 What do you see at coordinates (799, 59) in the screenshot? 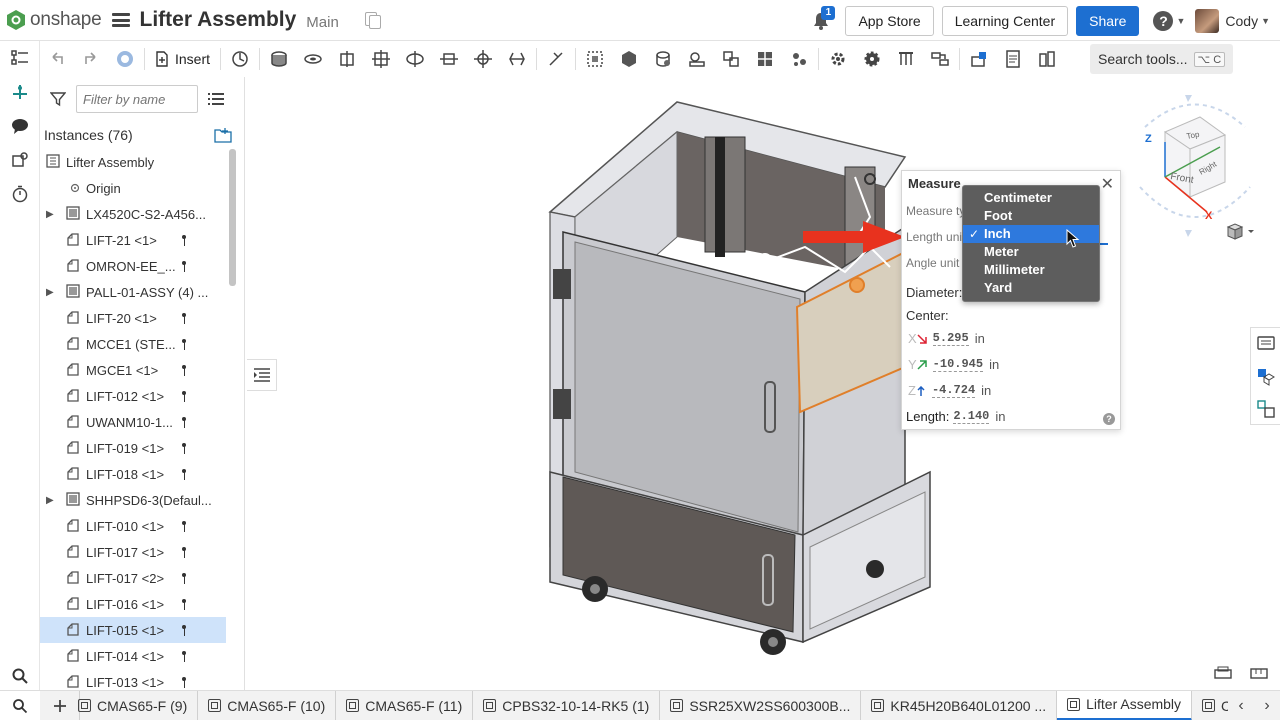
I see `explode-icon` at bounding box center [799, 59].